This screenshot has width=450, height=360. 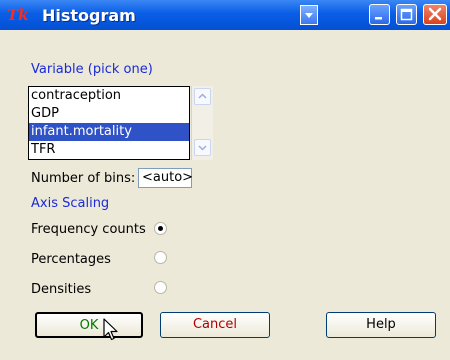 What do you see at coordinates (160, 257) in the screenshot?
I see `radio-percentages` at bounding box center [160, 257].